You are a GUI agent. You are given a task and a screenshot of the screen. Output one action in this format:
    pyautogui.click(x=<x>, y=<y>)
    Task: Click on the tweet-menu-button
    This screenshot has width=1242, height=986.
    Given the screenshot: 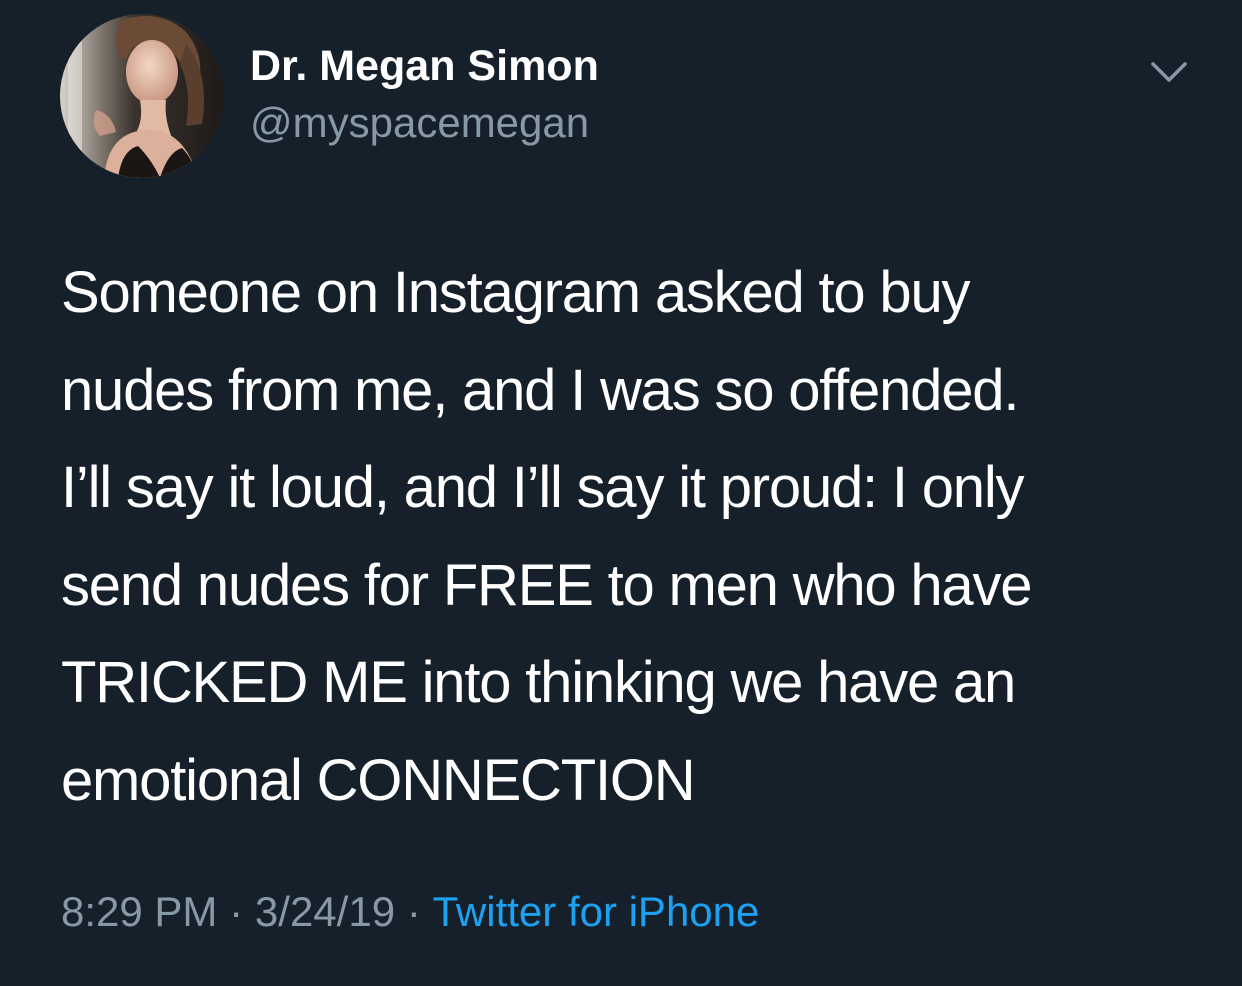 What is the action you would take?
    pyautogui.click(x=1169, y=72)
    